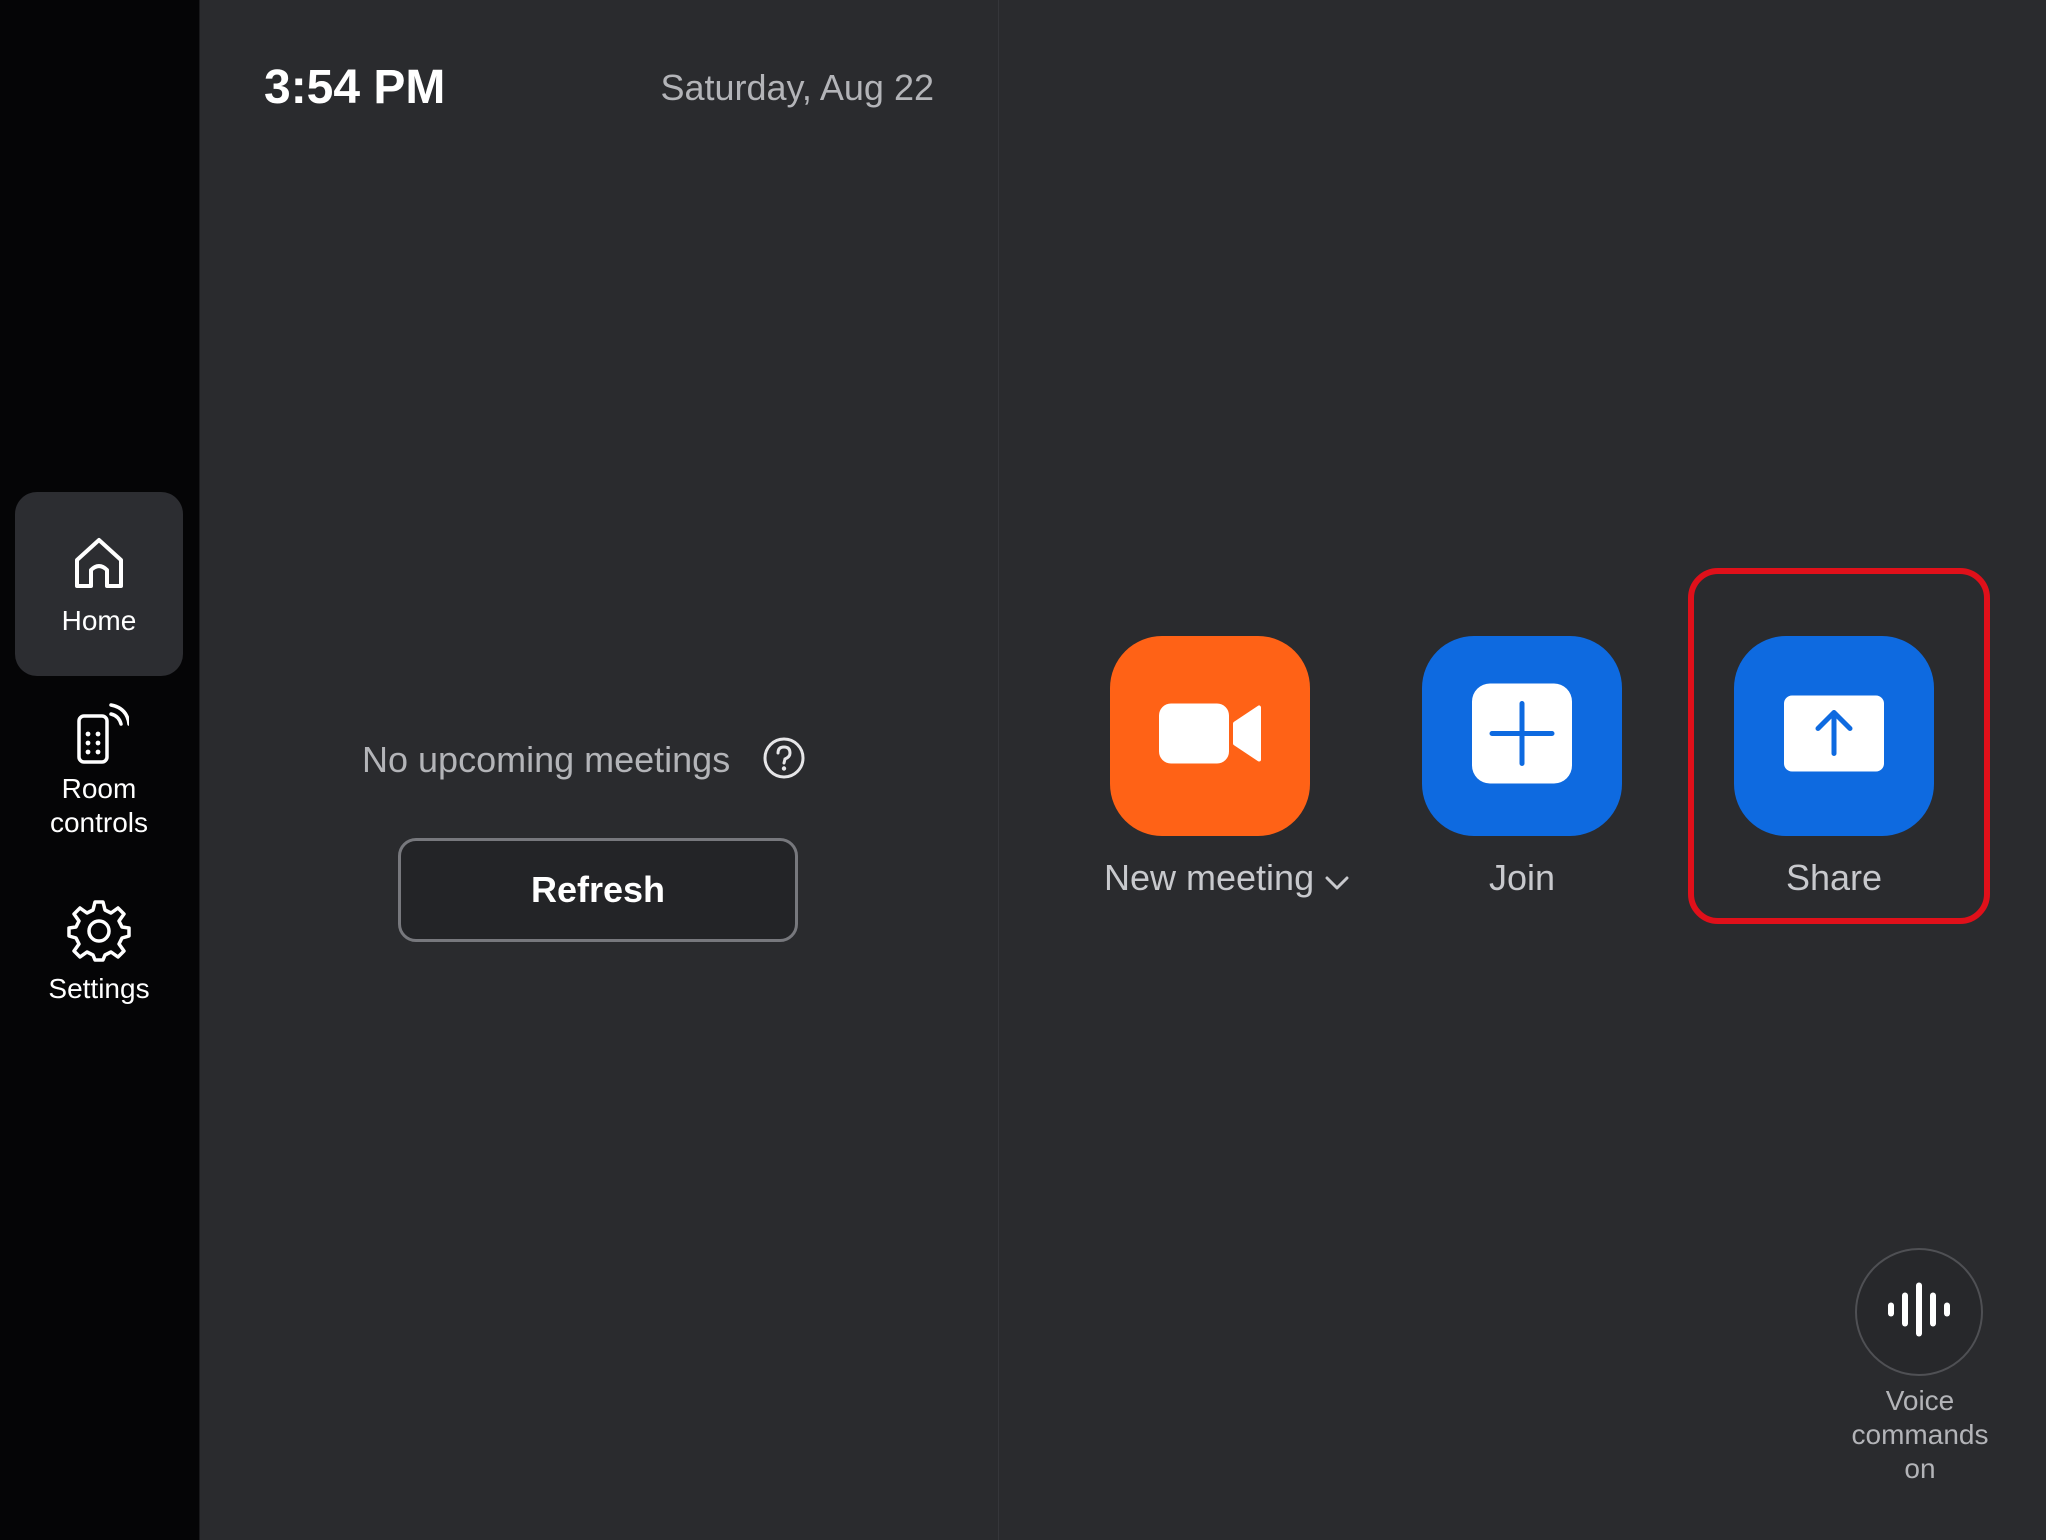 The height and width of the screenshot is (1540, 2046). What do you see at coordinates (1234, 879) in the screenshot?
I see `new-meeting-label: New meeting` at bounding box center [1234, 879].